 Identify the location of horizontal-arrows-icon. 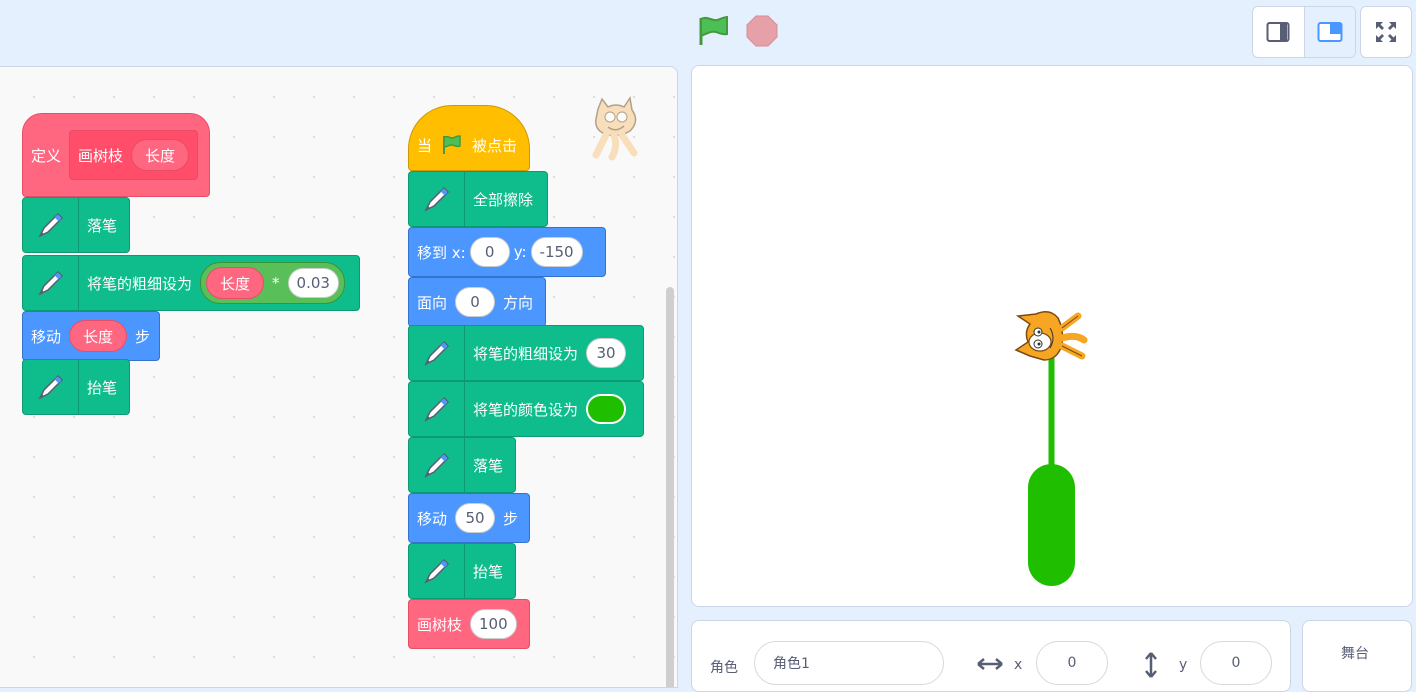
(990, 664).